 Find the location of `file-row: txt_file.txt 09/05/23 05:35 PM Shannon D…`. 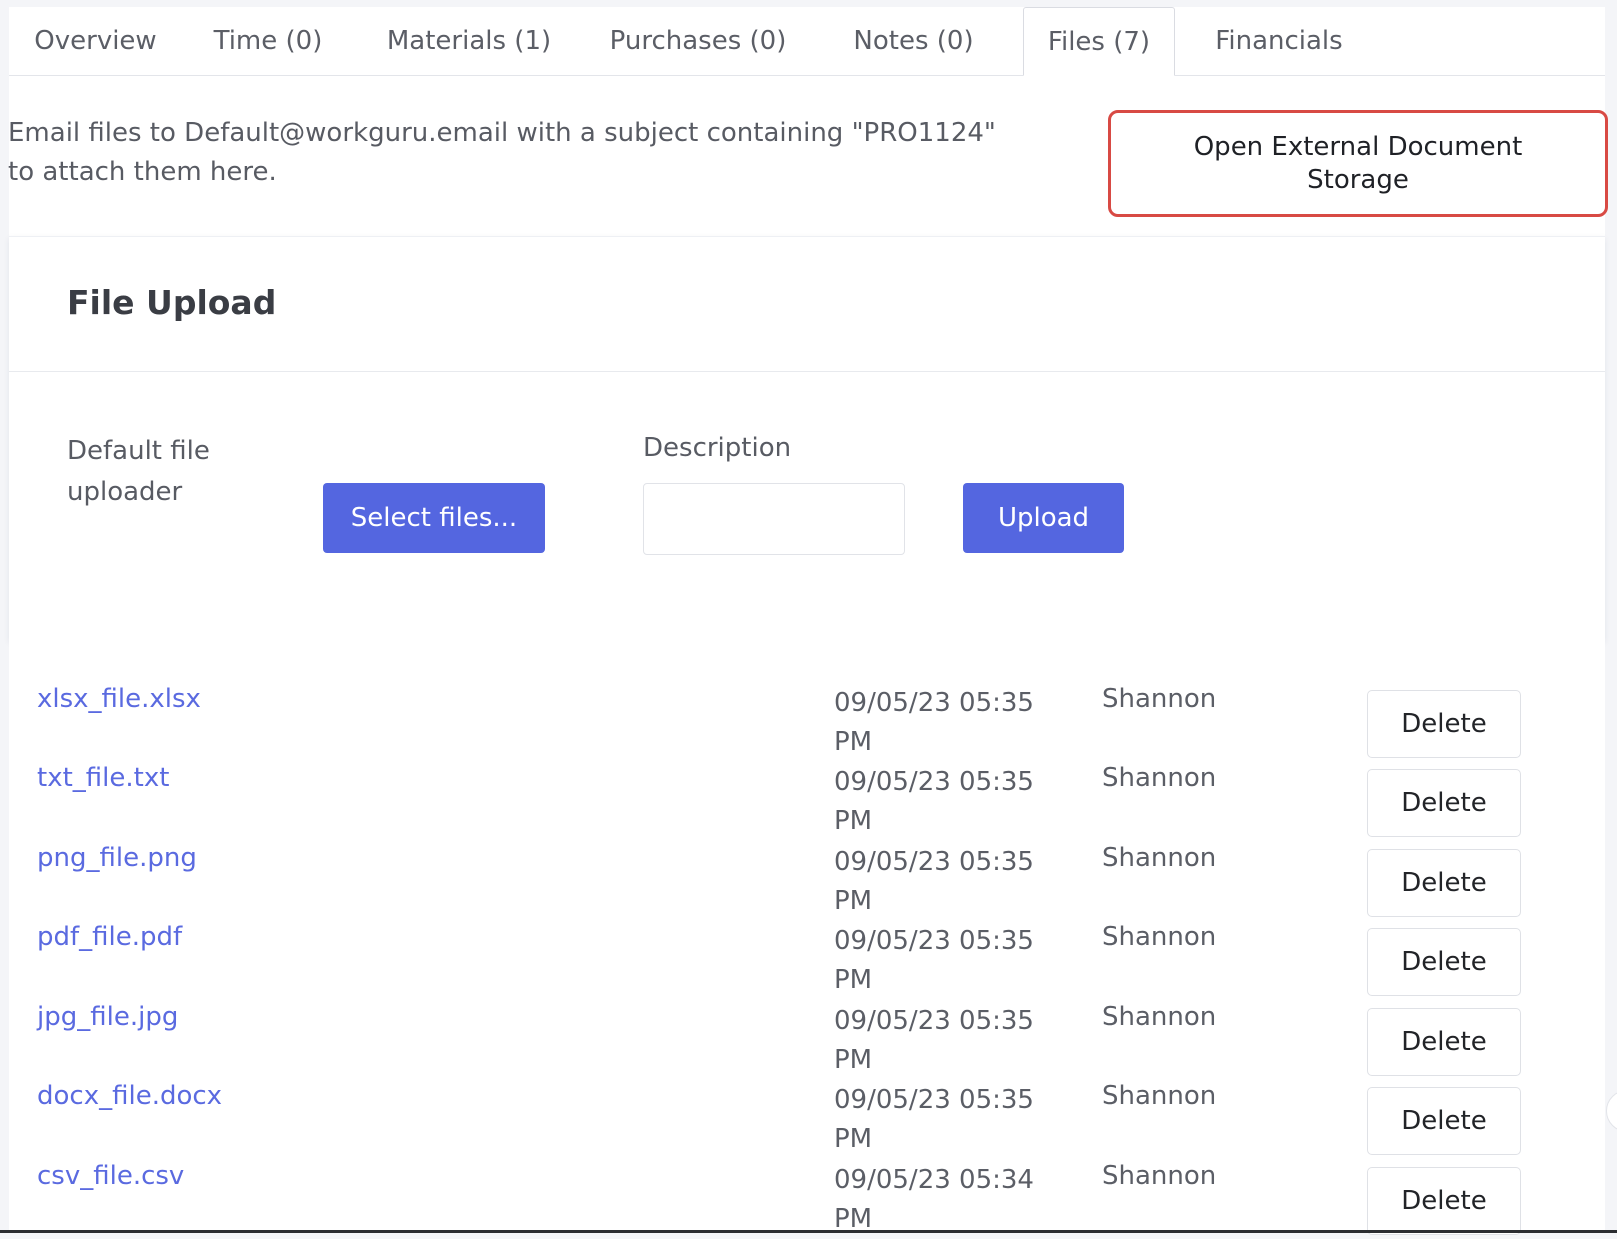

file-row: txt_file.txt 09/05/23 05:35 PM Shannon D… is located at coordinates (807, 798).